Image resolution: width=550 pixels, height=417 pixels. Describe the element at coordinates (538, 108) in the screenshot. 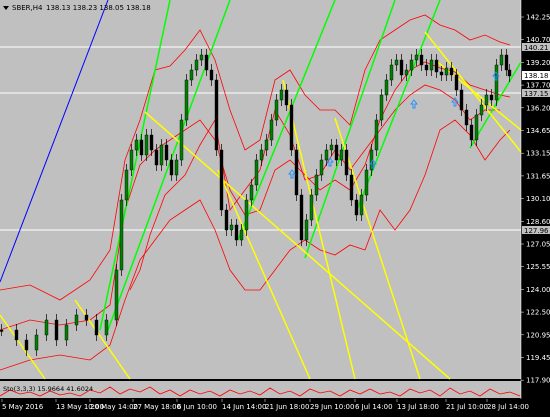

I see `price-tick-label: 136.20` at that location.